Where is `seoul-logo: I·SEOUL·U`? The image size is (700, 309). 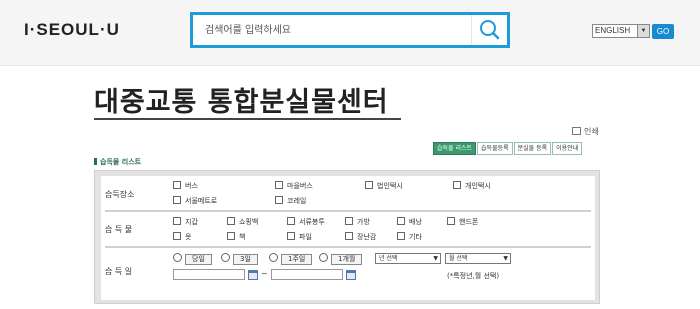
seoul-logo: I·SEOUL·U is located at coordinates (72, 30).